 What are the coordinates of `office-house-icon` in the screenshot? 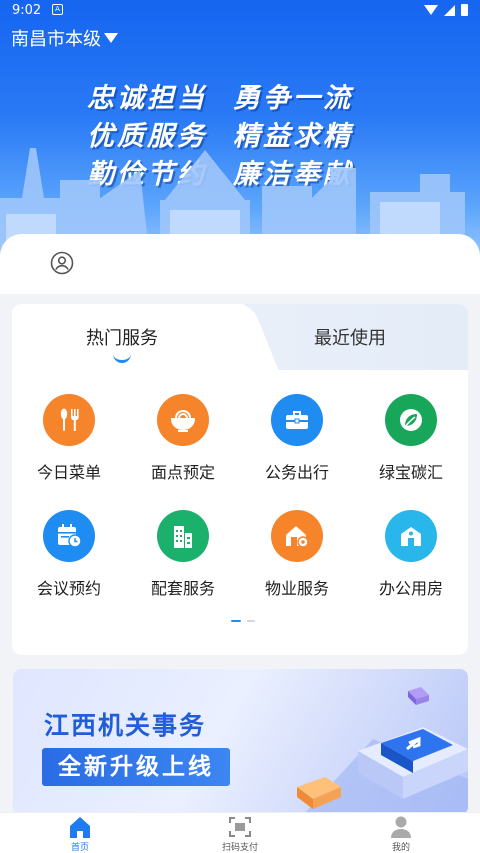 It's located at (411, 536).